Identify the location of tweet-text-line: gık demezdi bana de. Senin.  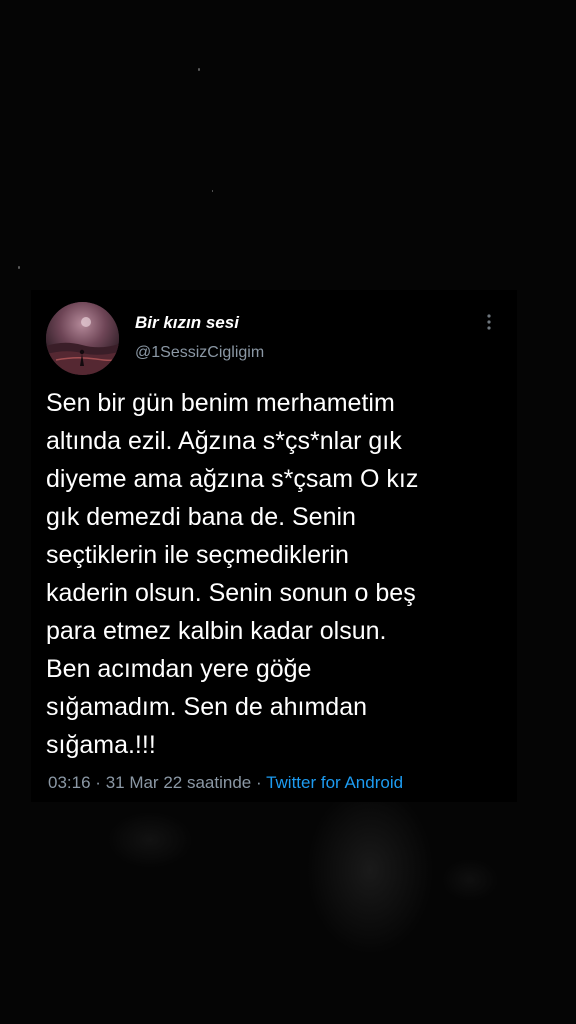
(201, 517).